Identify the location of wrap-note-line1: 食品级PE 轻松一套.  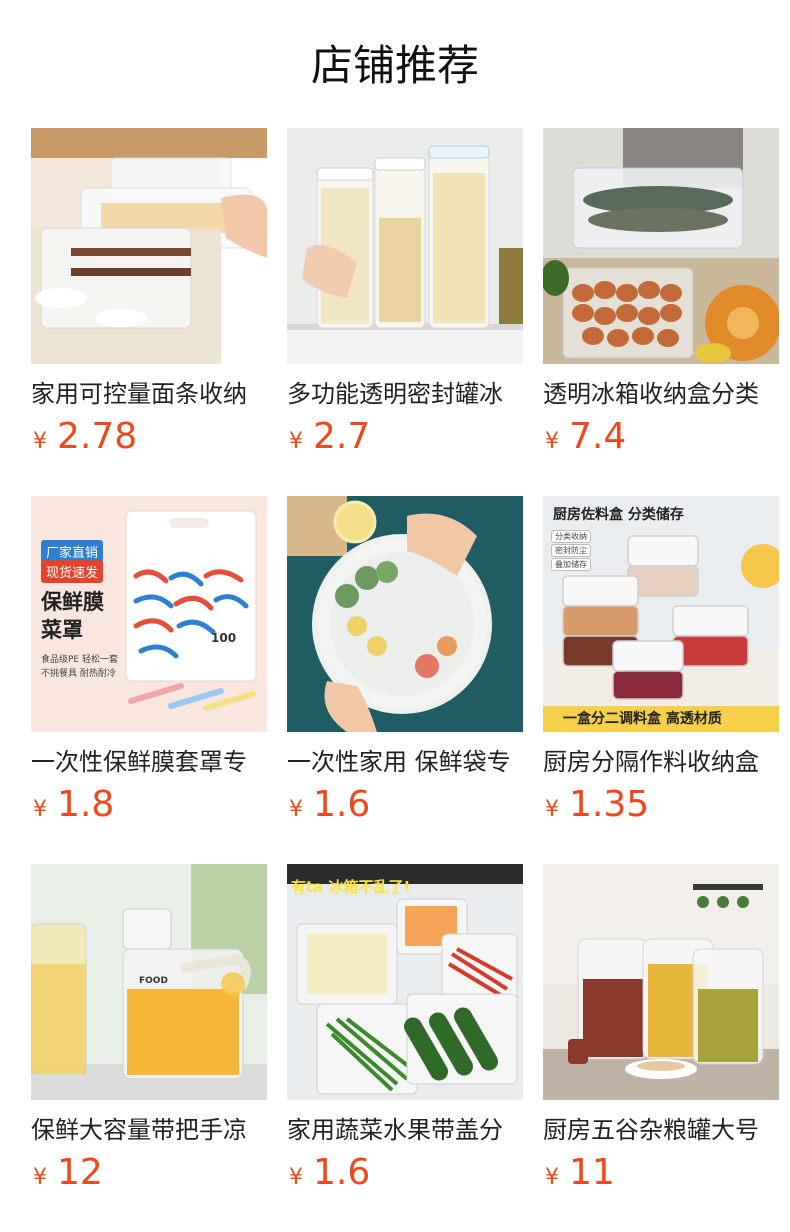
(79, 660).